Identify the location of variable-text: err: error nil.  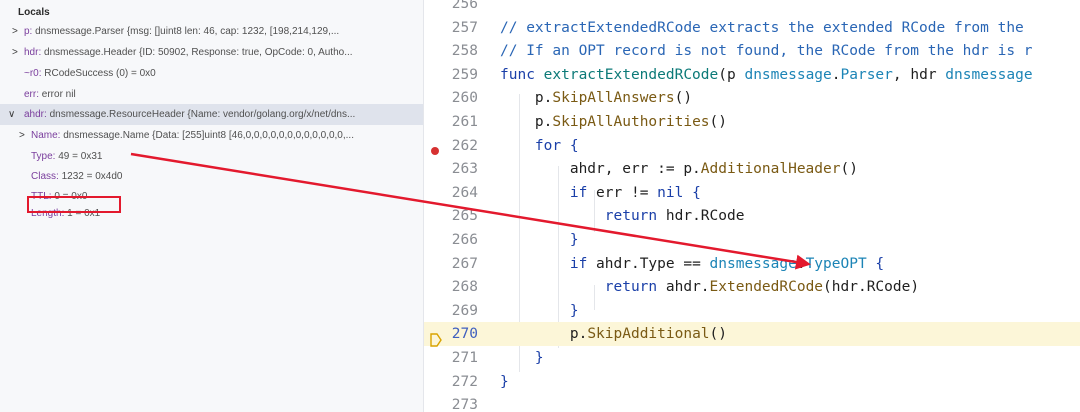
(50, 94).